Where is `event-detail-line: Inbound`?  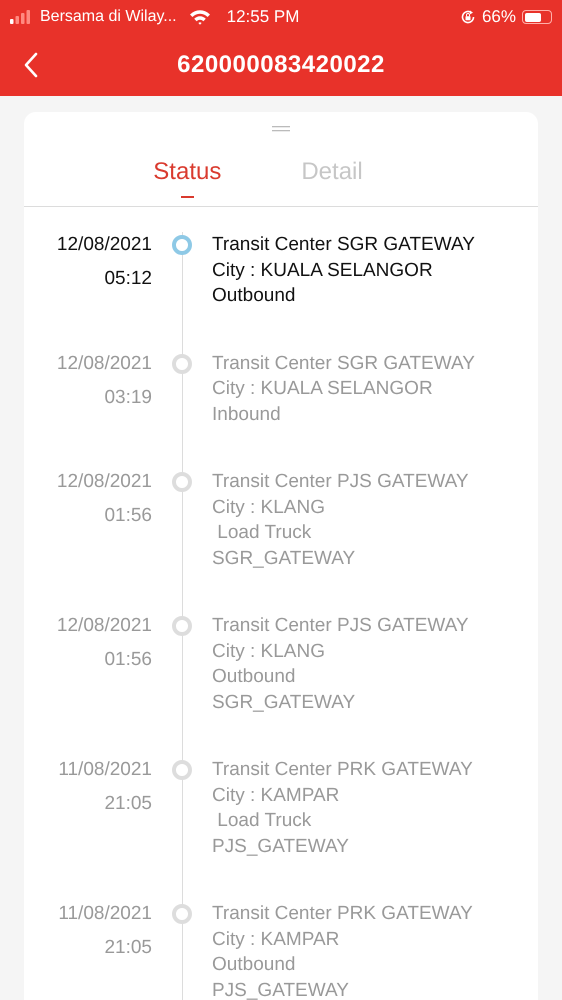 event-detail-line: Inbound is located at coordinates (247, 414).